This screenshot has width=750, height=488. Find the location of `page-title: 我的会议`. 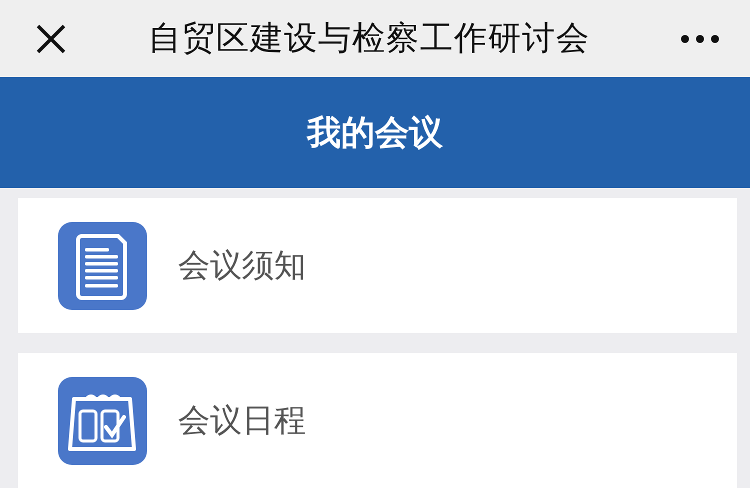

page-title: 我的会议 is located at coordinates (375, 133).